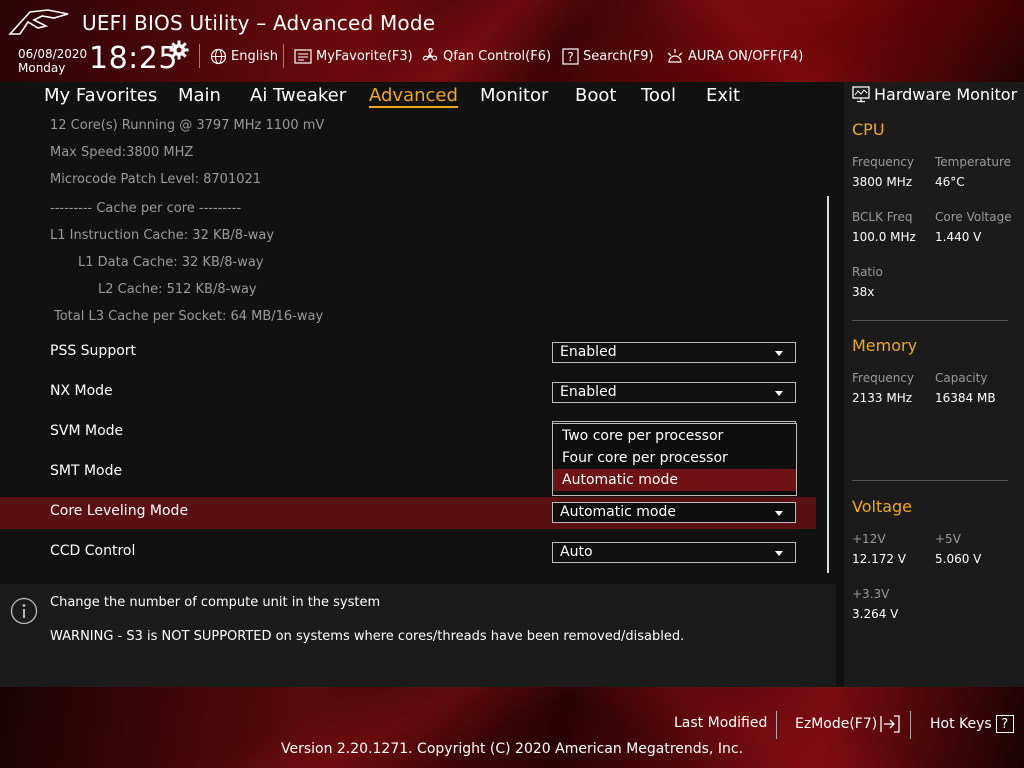 The width and height of the screenshot is (1024, 768). What do you see at coordinates (961, 724) in the screenshot?
I see `hot-keys-label: Hot Keys` at bounding box center [961, 724].